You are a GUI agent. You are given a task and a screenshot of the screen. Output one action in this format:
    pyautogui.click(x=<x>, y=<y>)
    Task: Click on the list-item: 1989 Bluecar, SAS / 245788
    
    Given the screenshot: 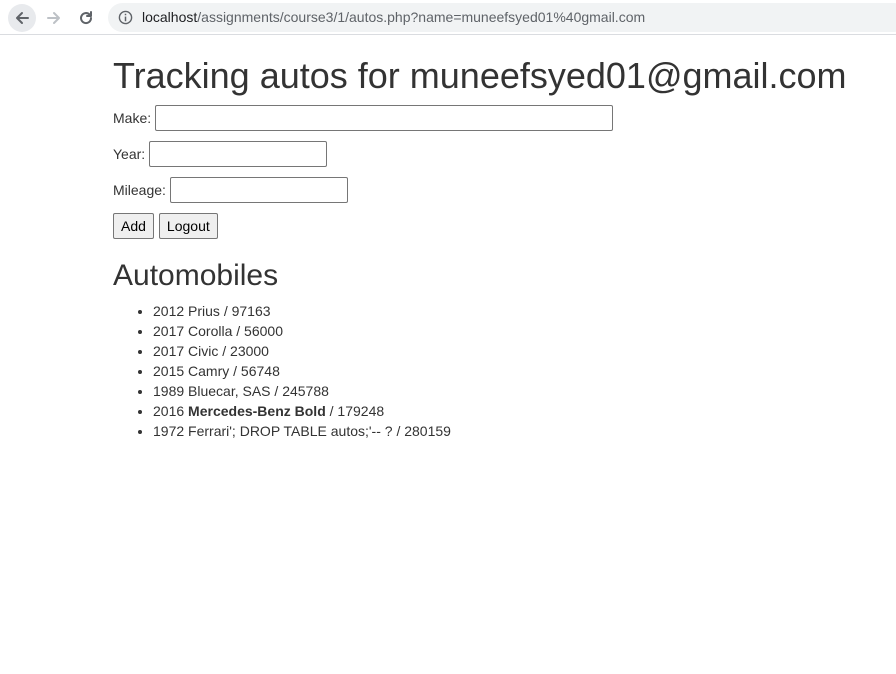 What is the action you would take?
    pyautogui.click(x=302, y=391)
    